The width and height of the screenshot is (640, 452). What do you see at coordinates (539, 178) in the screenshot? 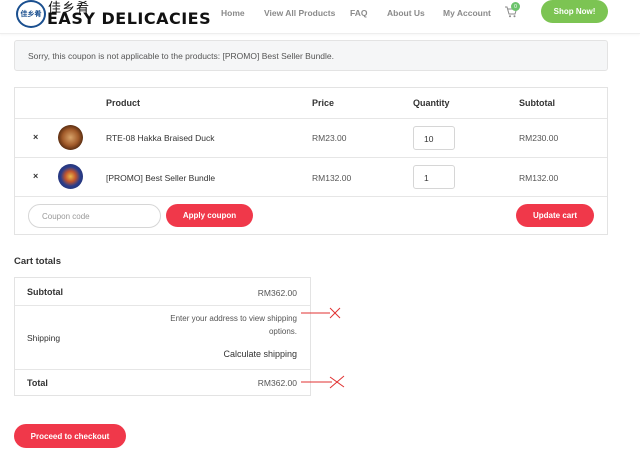
I see `product-subtotal: RM132.00` at bounding box center [539, 178].